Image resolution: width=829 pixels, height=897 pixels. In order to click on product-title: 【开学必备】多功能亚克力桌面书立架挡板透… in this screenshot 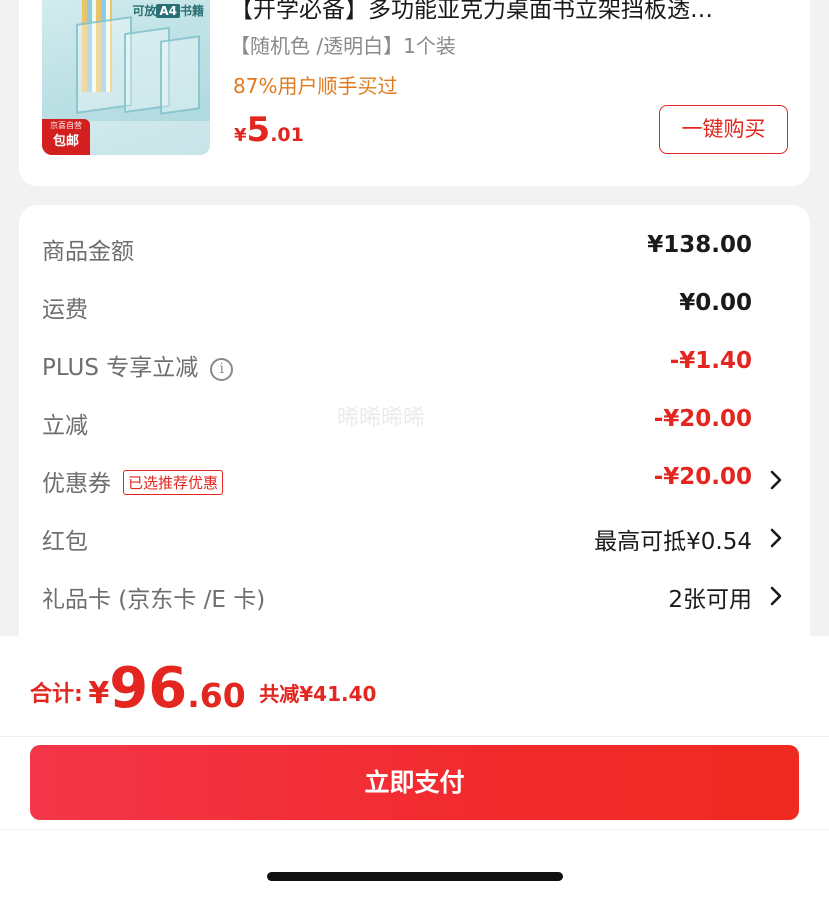, I will do `click(510, 12)`.